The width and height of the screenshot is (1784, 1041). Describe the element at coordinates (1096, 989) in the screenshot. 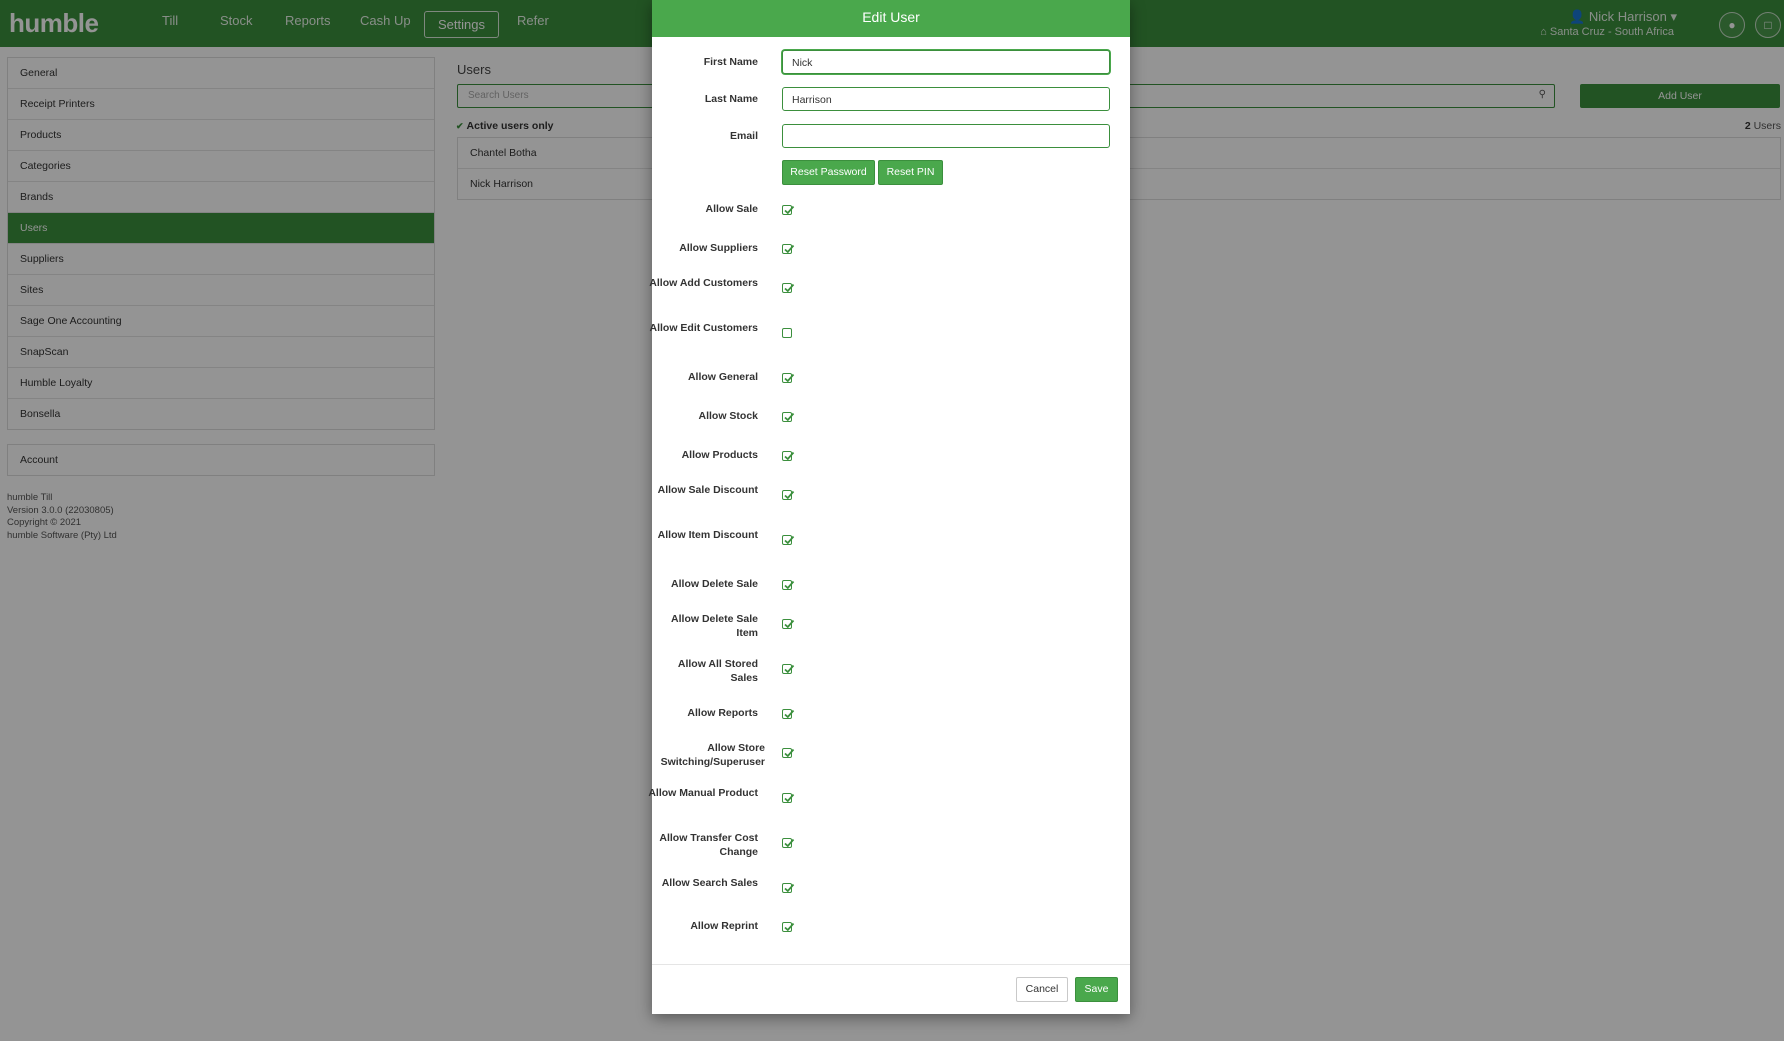

I see `save-button: Save` at that location.